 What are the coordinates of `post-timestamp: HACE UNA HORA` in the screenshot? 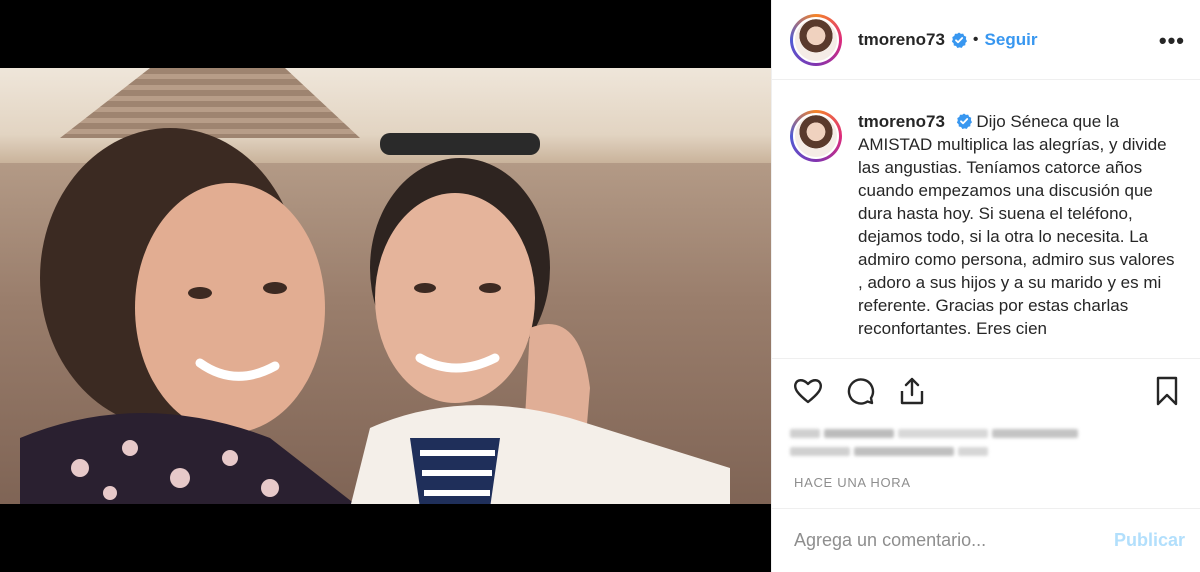 It's located at (852, 482).